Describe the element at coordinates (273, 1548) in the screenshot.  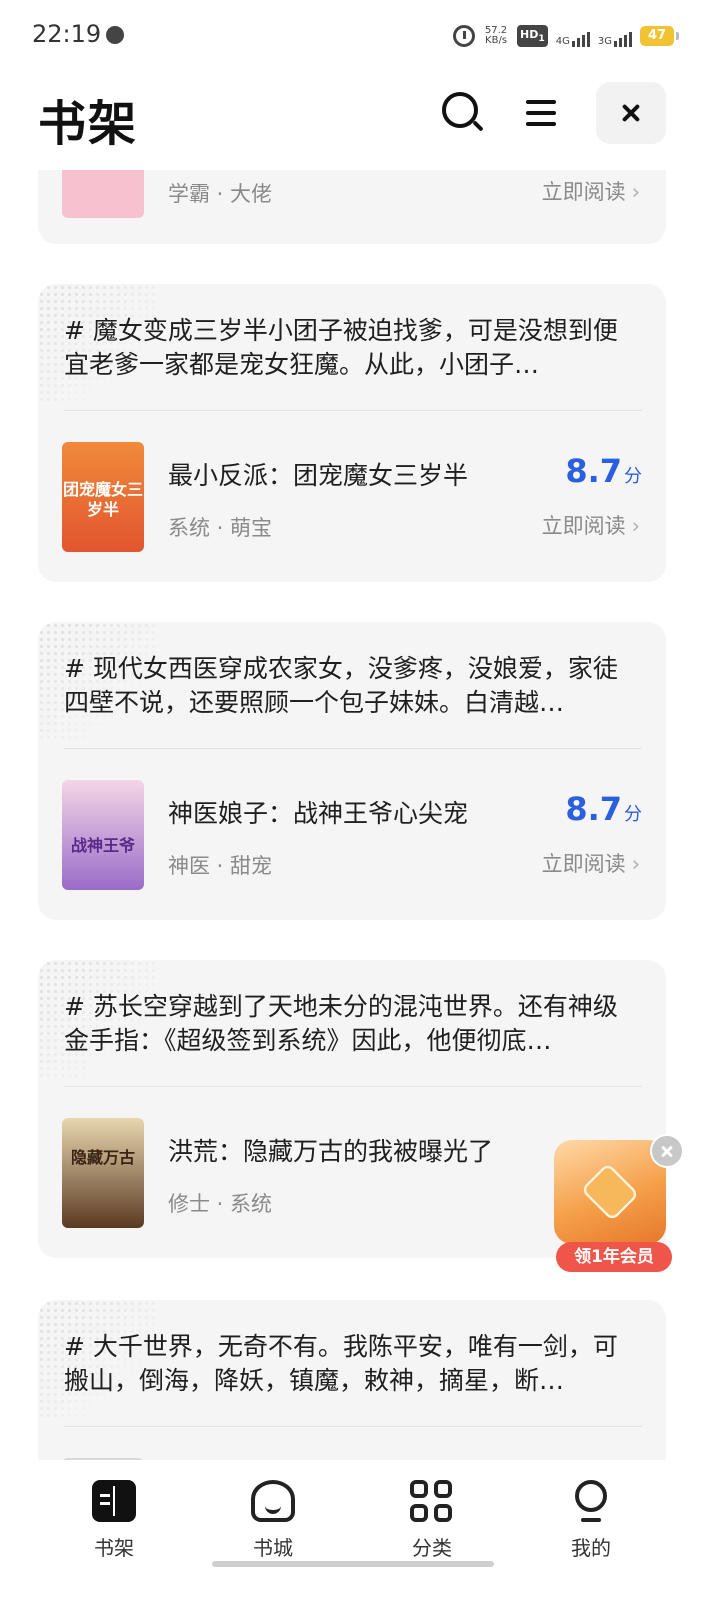
I see `nav-label: 书城` at that location.